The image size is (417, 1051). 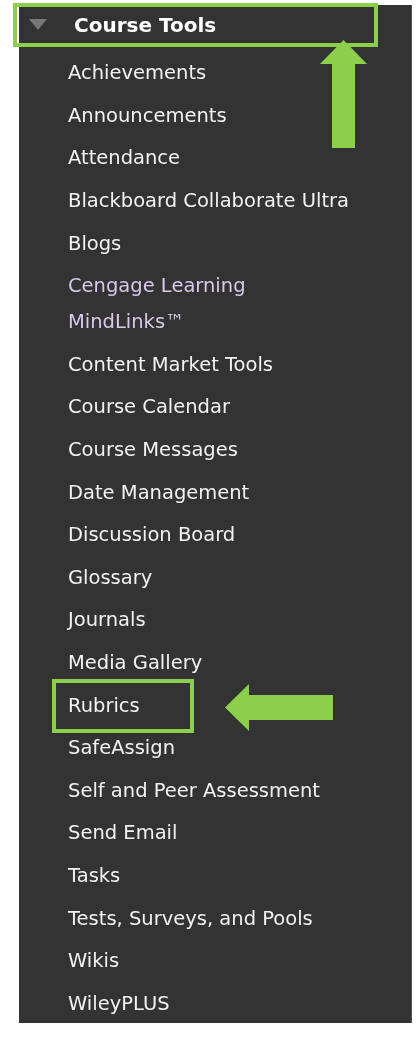 What do you see at coordinates (107, 620) in the screenshot?
I see `menu-item: Journals` at bounding box center [107, 620].